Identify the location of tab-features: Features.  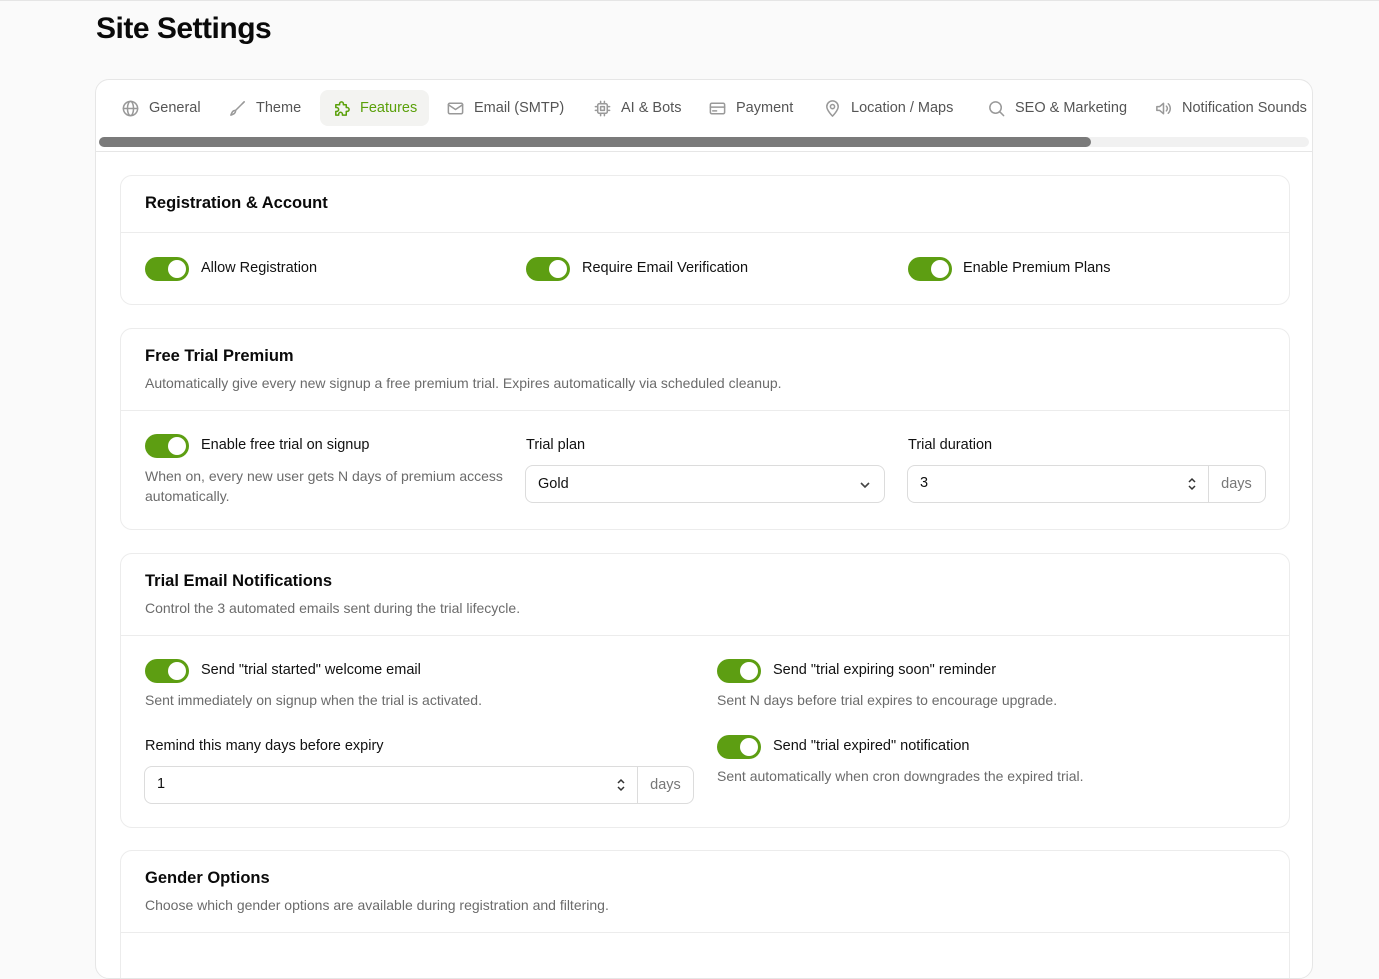
(375, 108).